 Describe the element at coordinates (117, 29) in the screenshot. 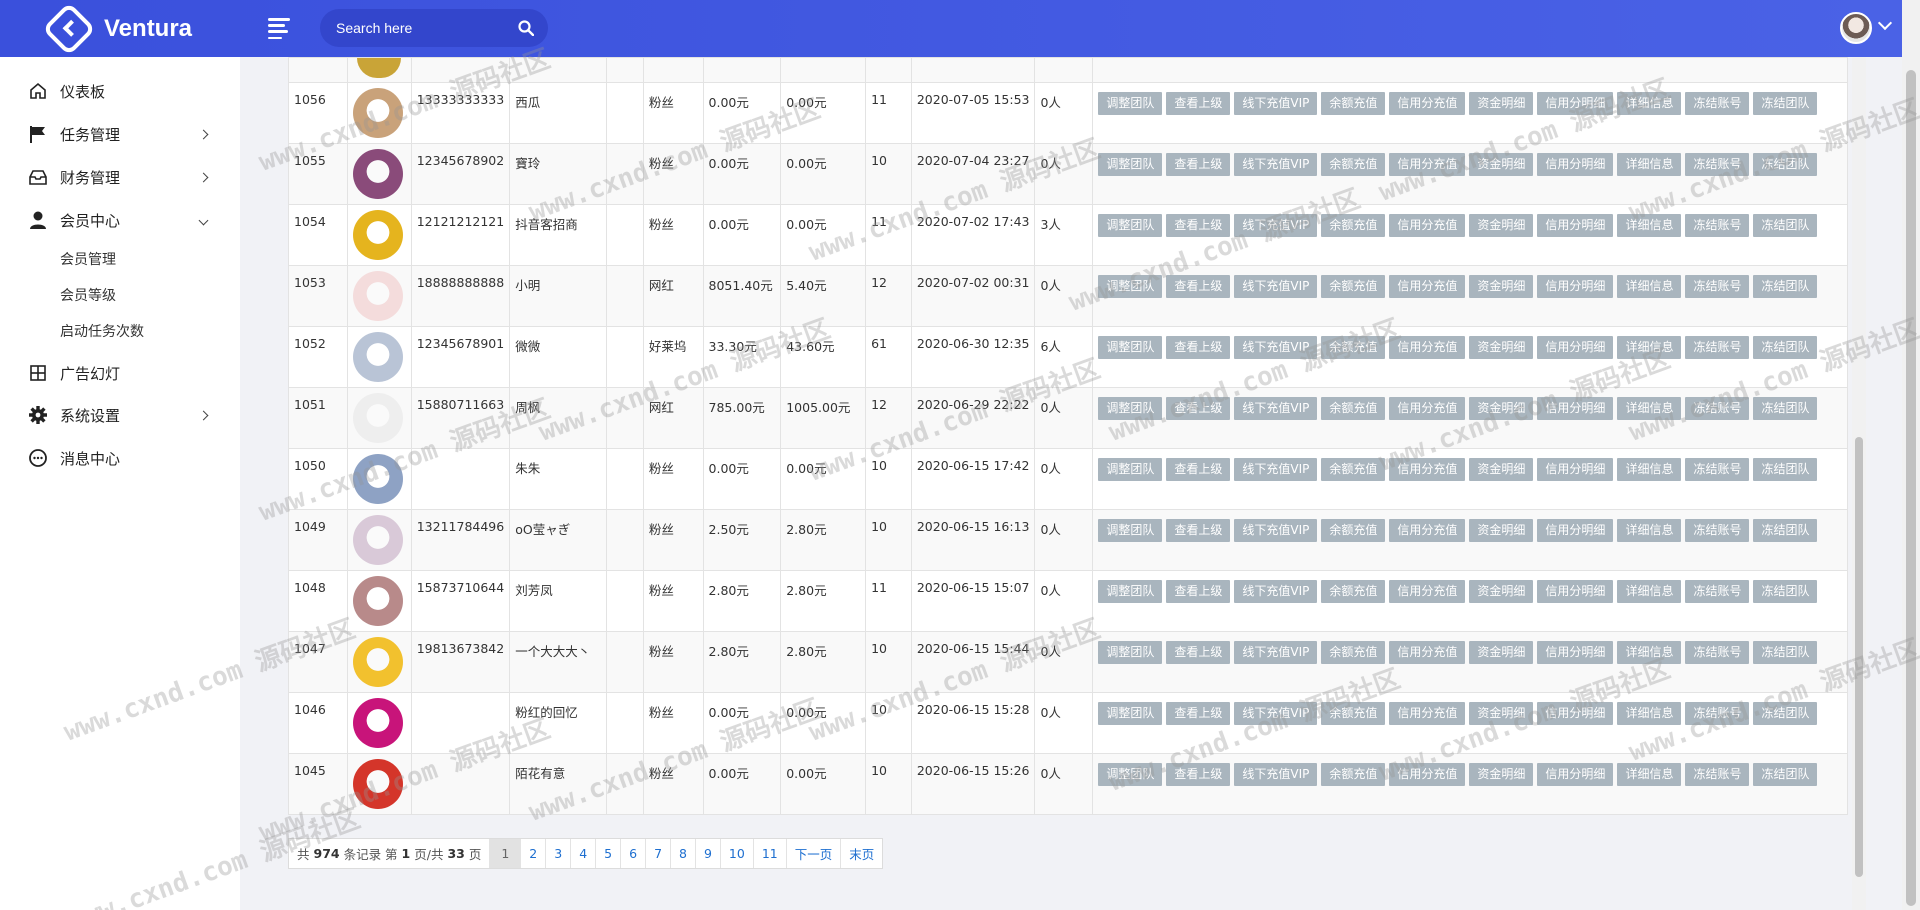

I see `logo: Ventura` at that location.